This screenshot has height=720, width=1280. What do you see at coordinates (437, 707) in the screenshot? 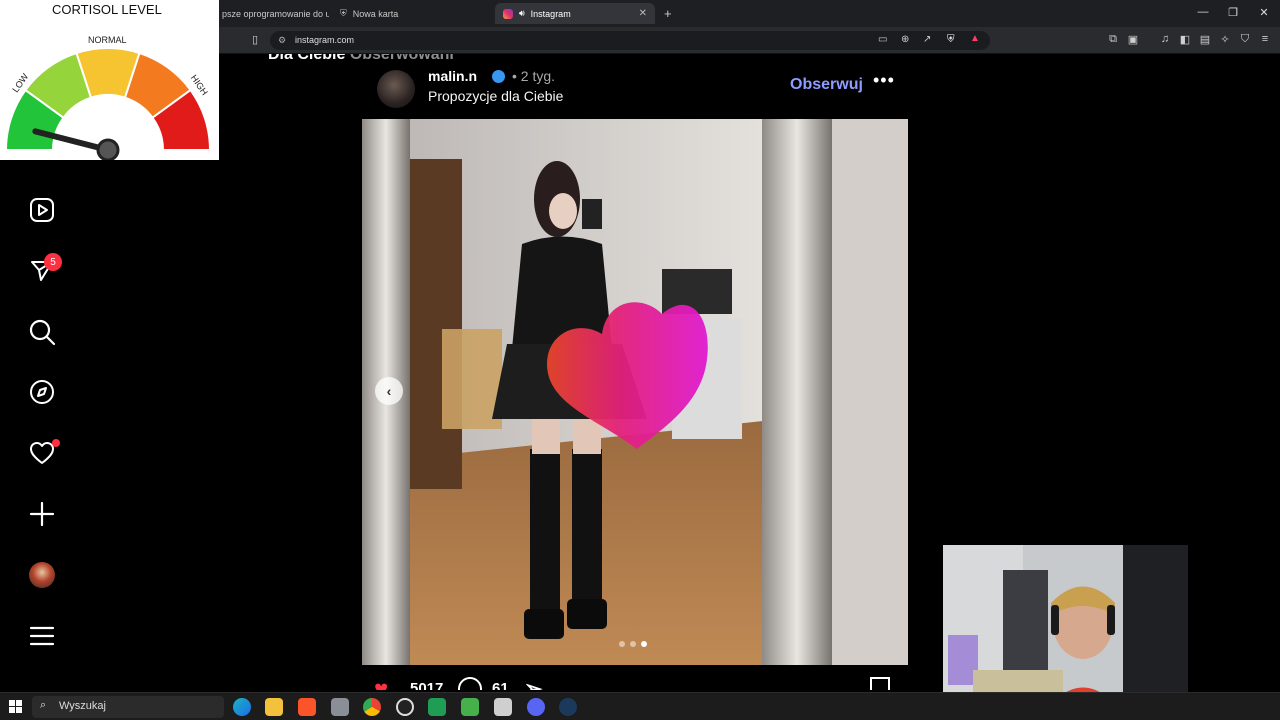
I see `media-player-icon` at bounding box center [437, 707].